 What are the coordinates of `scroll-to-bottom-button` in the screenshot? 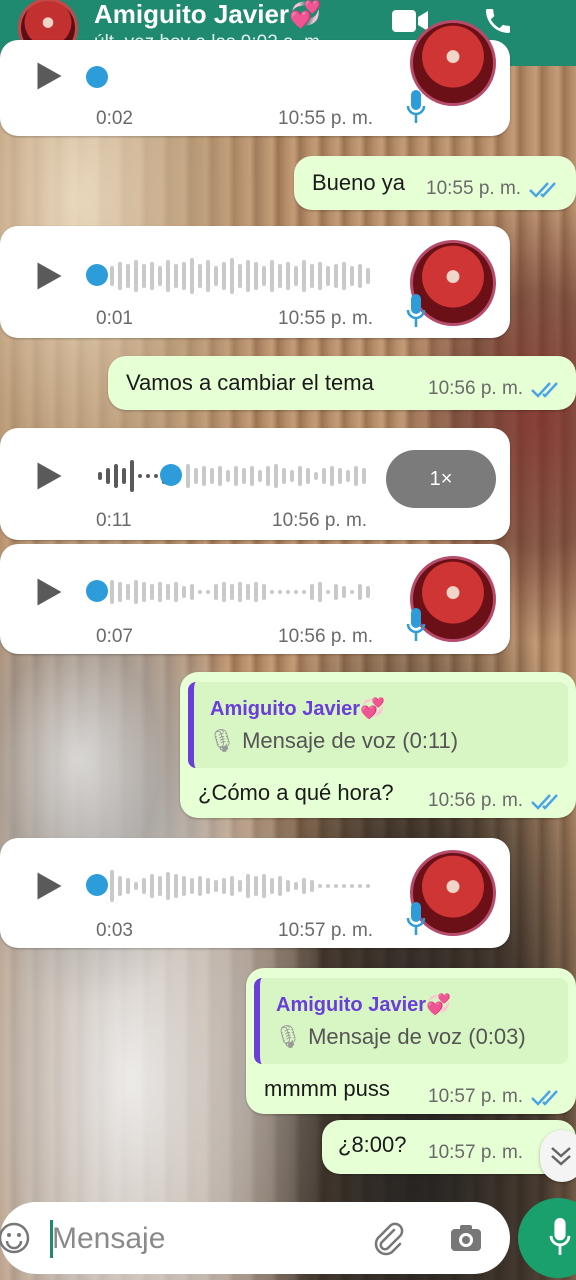 It's located at (558, 1156).